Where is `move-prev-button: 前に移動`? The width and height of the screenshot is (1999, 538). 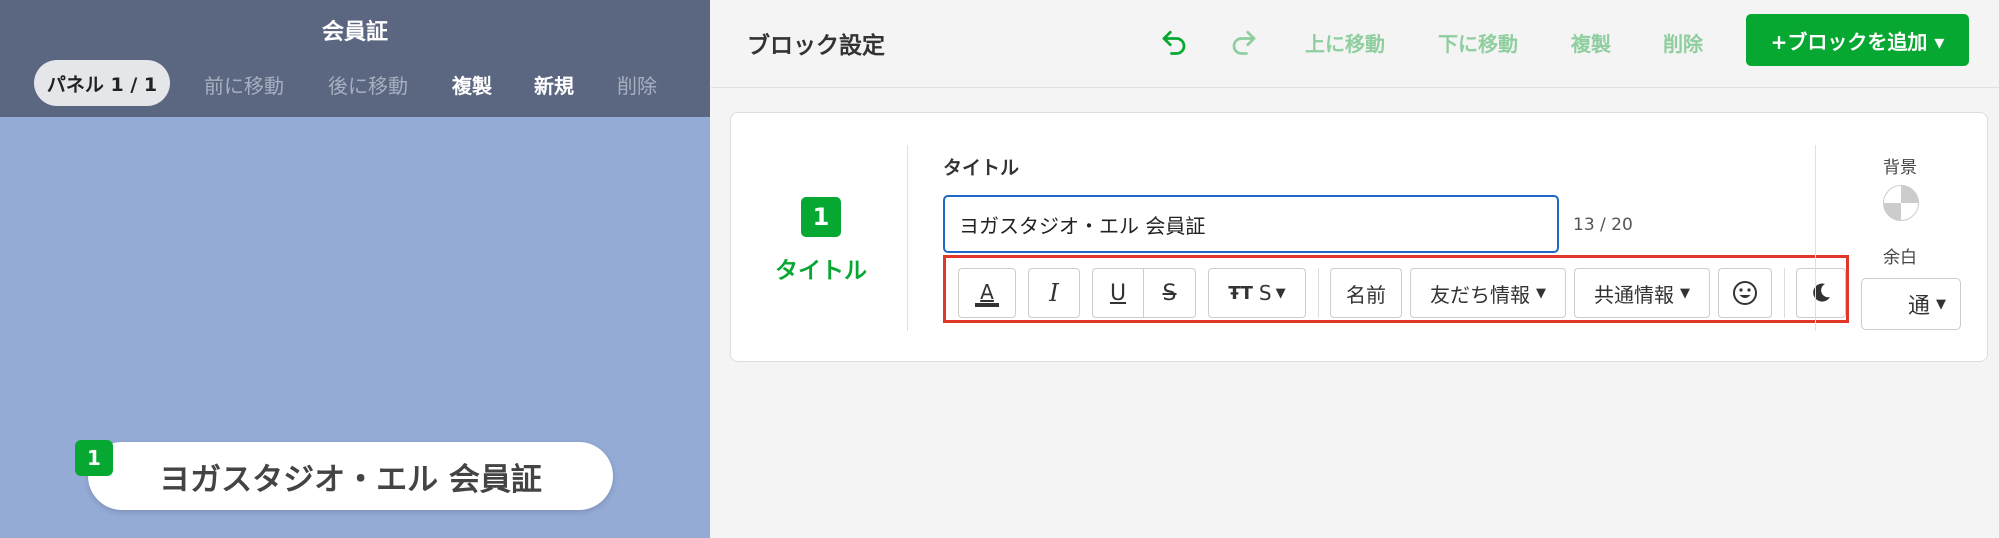 move-prev-button: 前に移動 is located at coordinates (244, 84).